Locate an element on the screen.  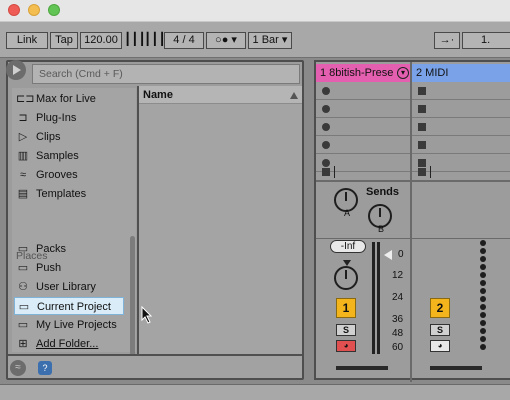
window-titlebar is located at coordinates (255, 11).